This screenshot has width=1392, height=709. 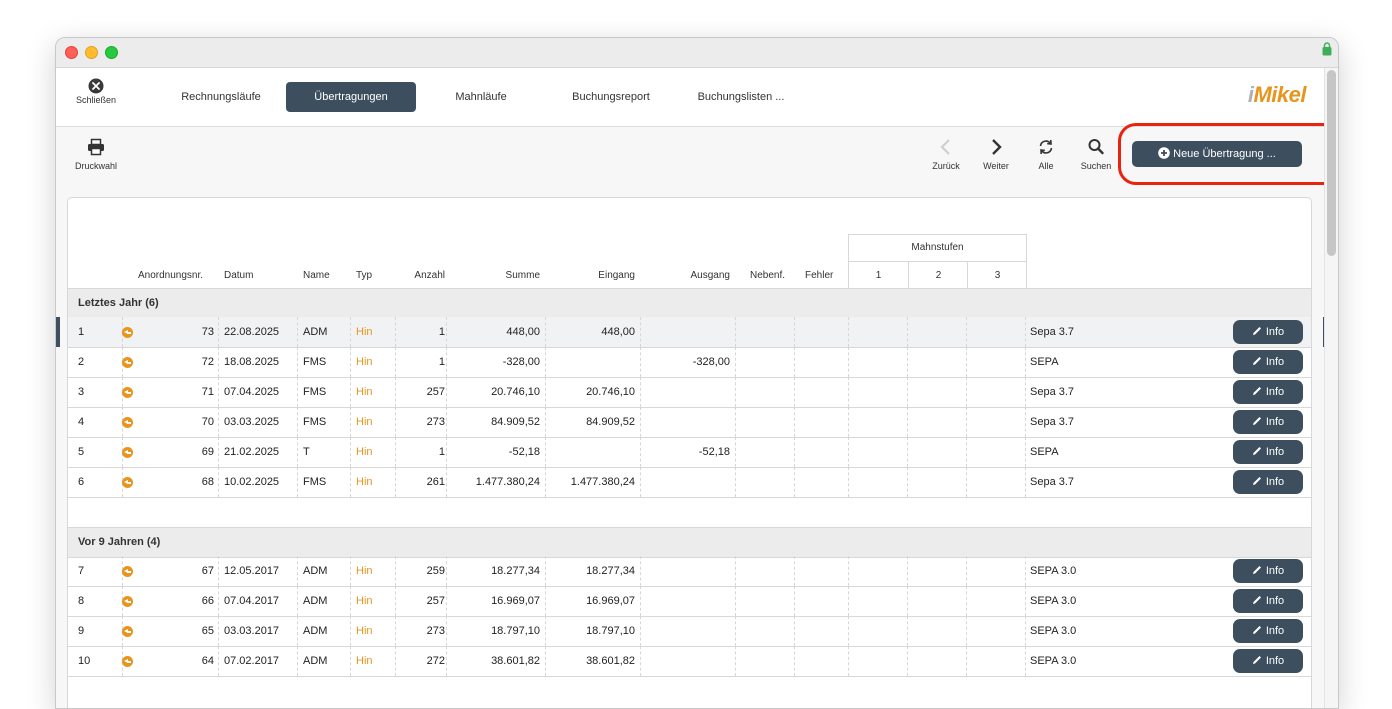 I want to click on cell-eingang: 20.746,10, so click(x=610, y=392).